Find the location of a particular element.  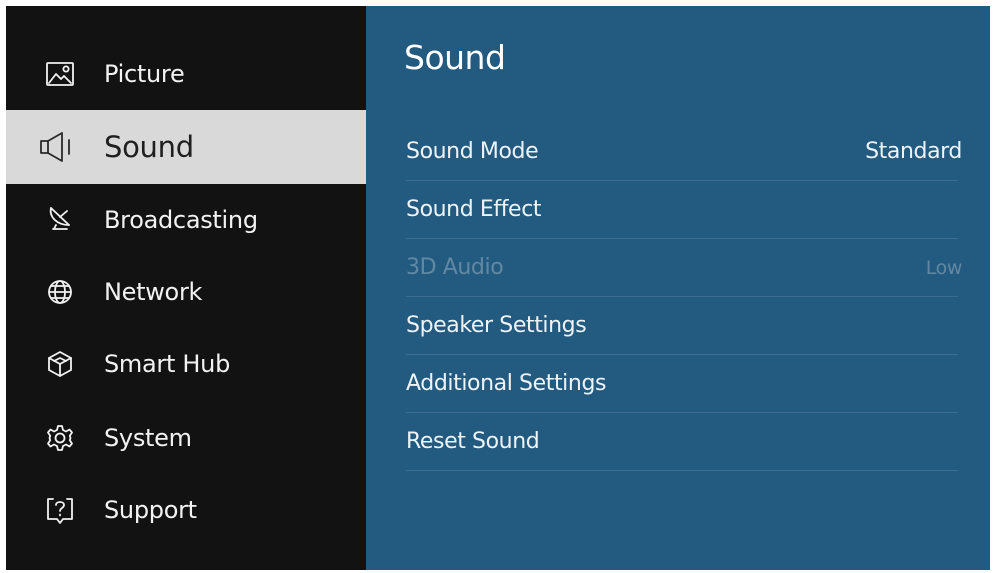

page-title: Sound is located at coordinates (455, 57).